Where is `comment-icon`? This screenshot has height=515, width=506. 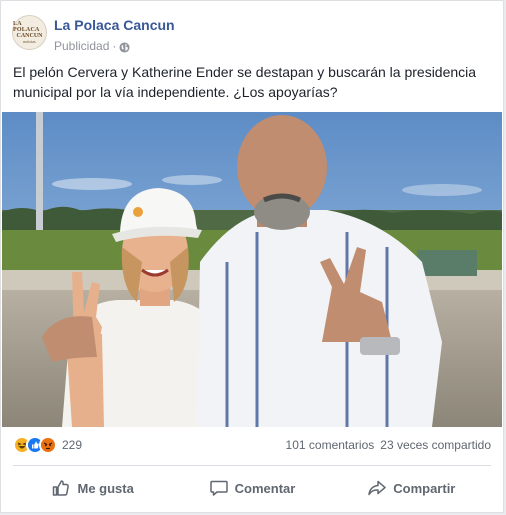
comment-icon is located at coordinates (219, 488).